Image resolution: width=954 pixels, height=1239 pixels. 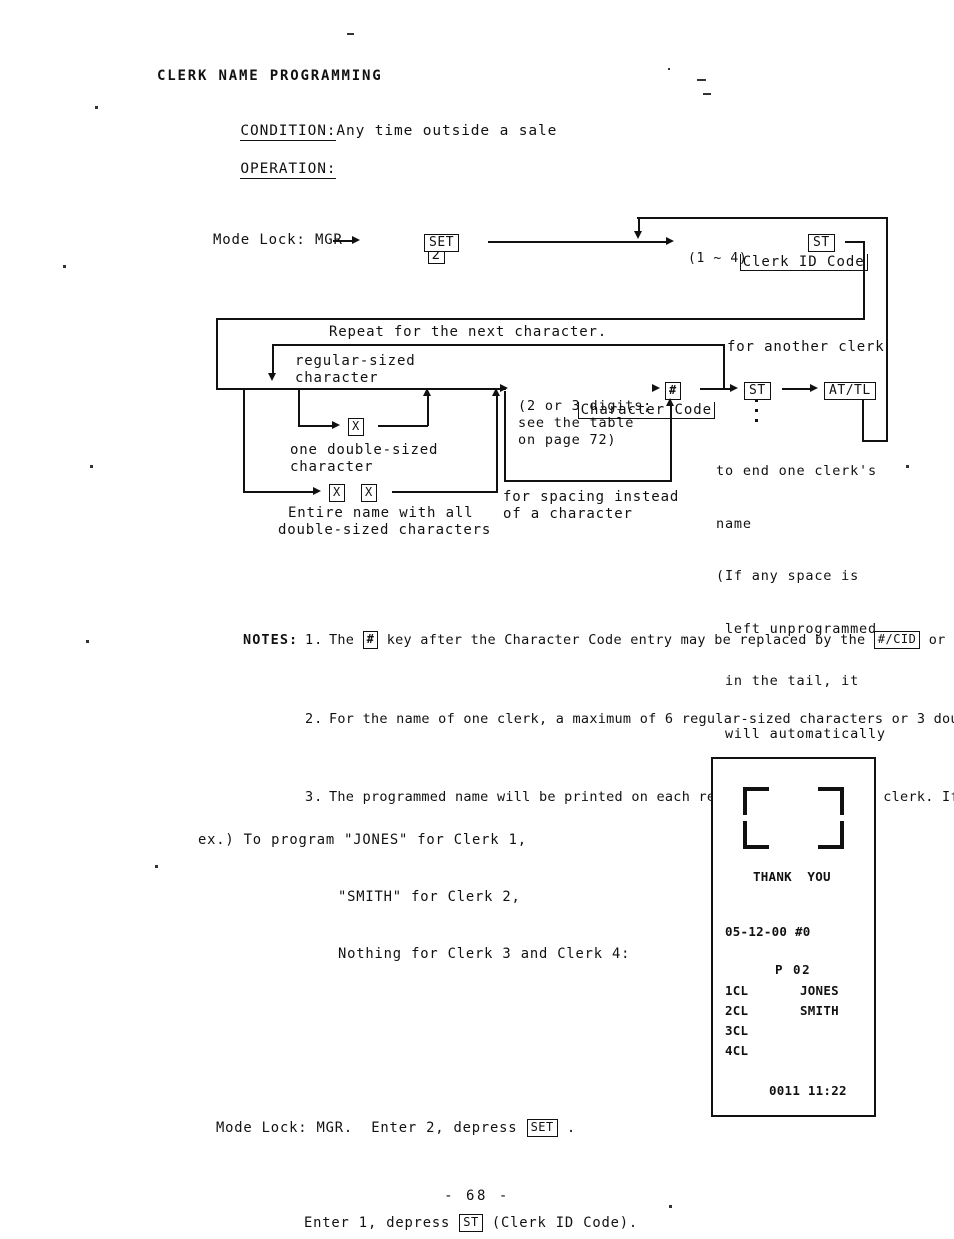 I want to click on hash-cid-key-label: #/CID, so click(x=897, y=640).